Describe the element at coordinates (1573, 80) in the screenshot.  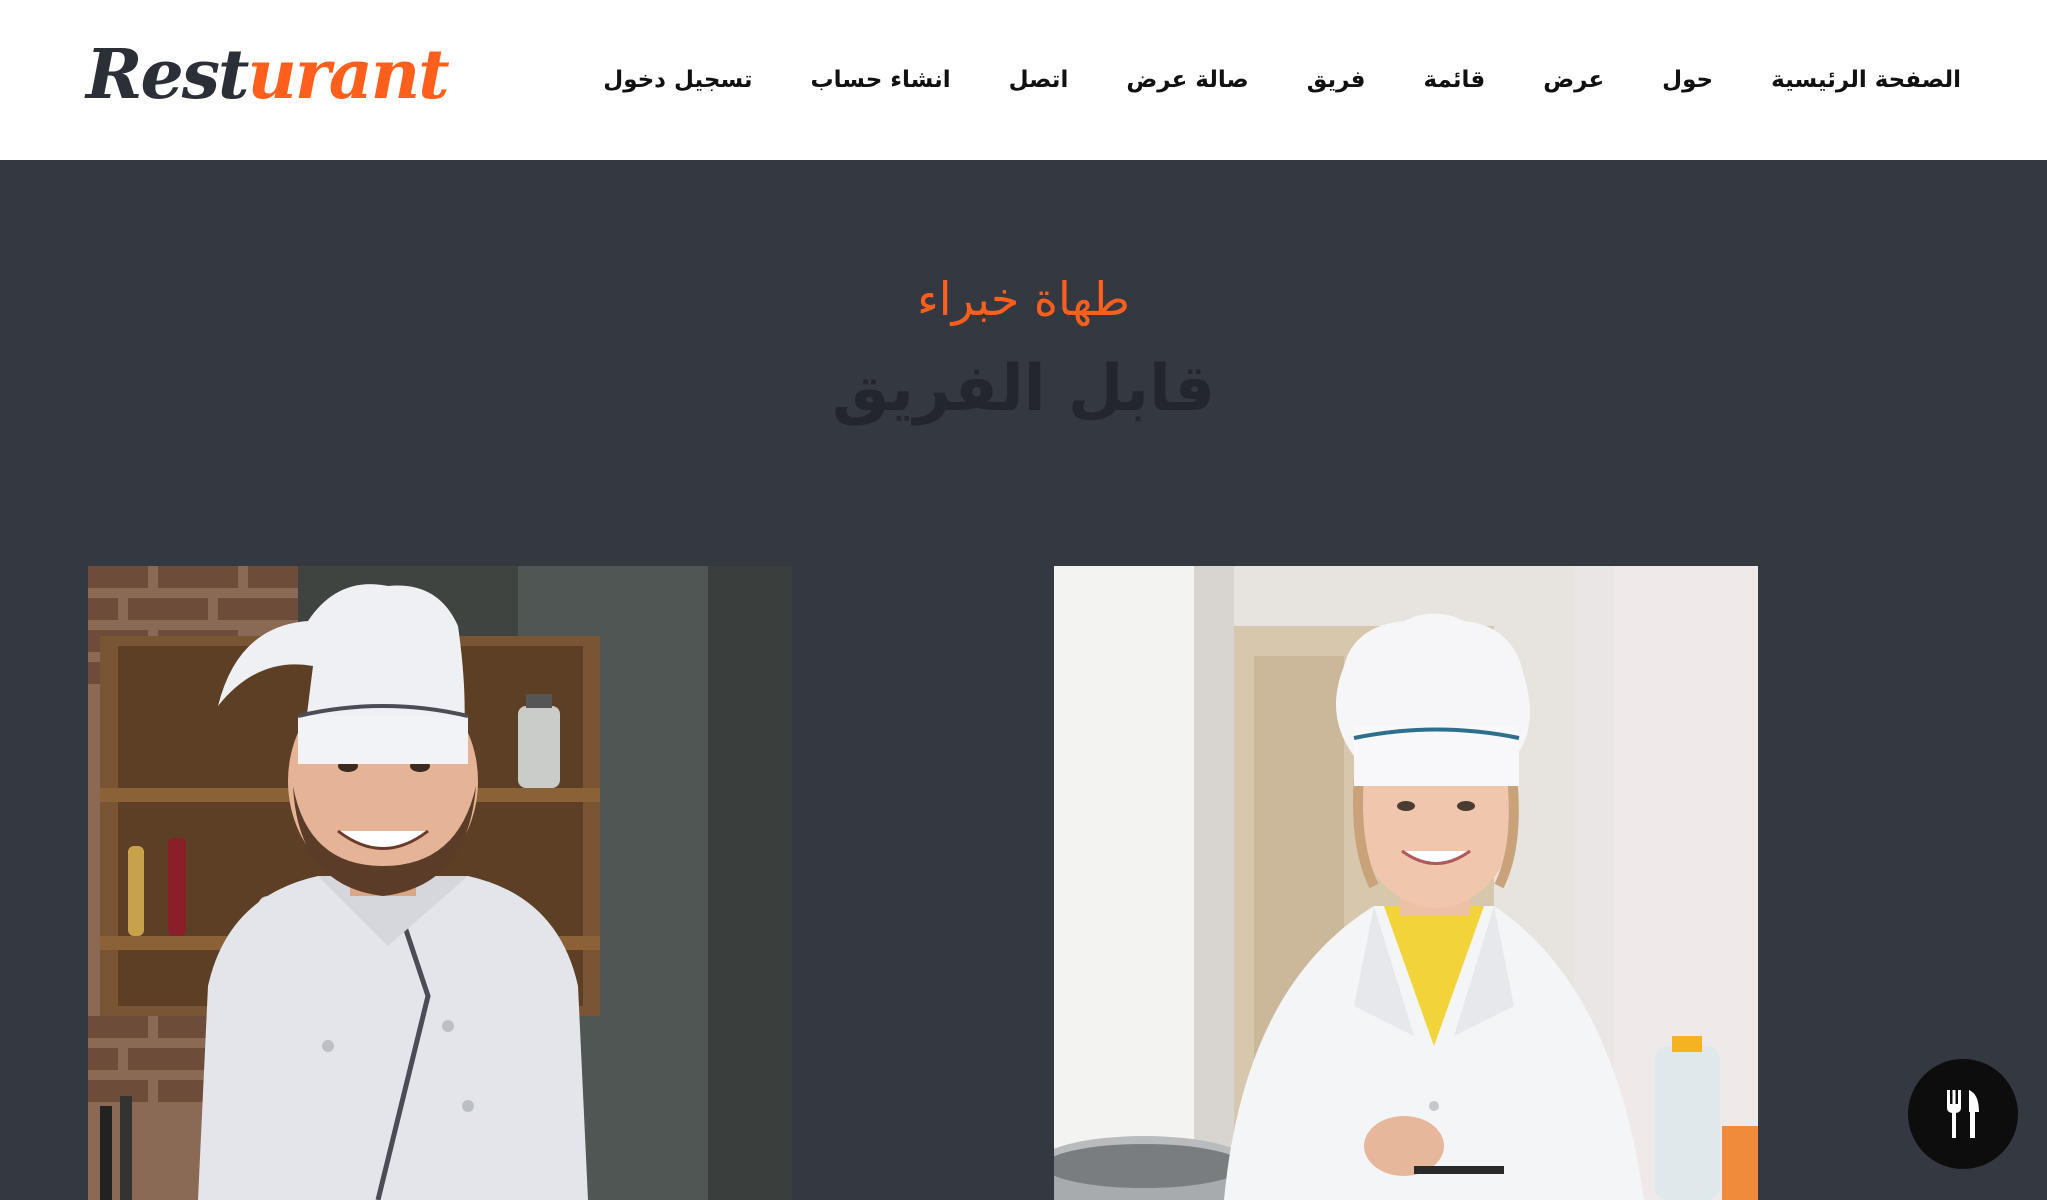
I see `nav-item-offer: عرض` at that location.